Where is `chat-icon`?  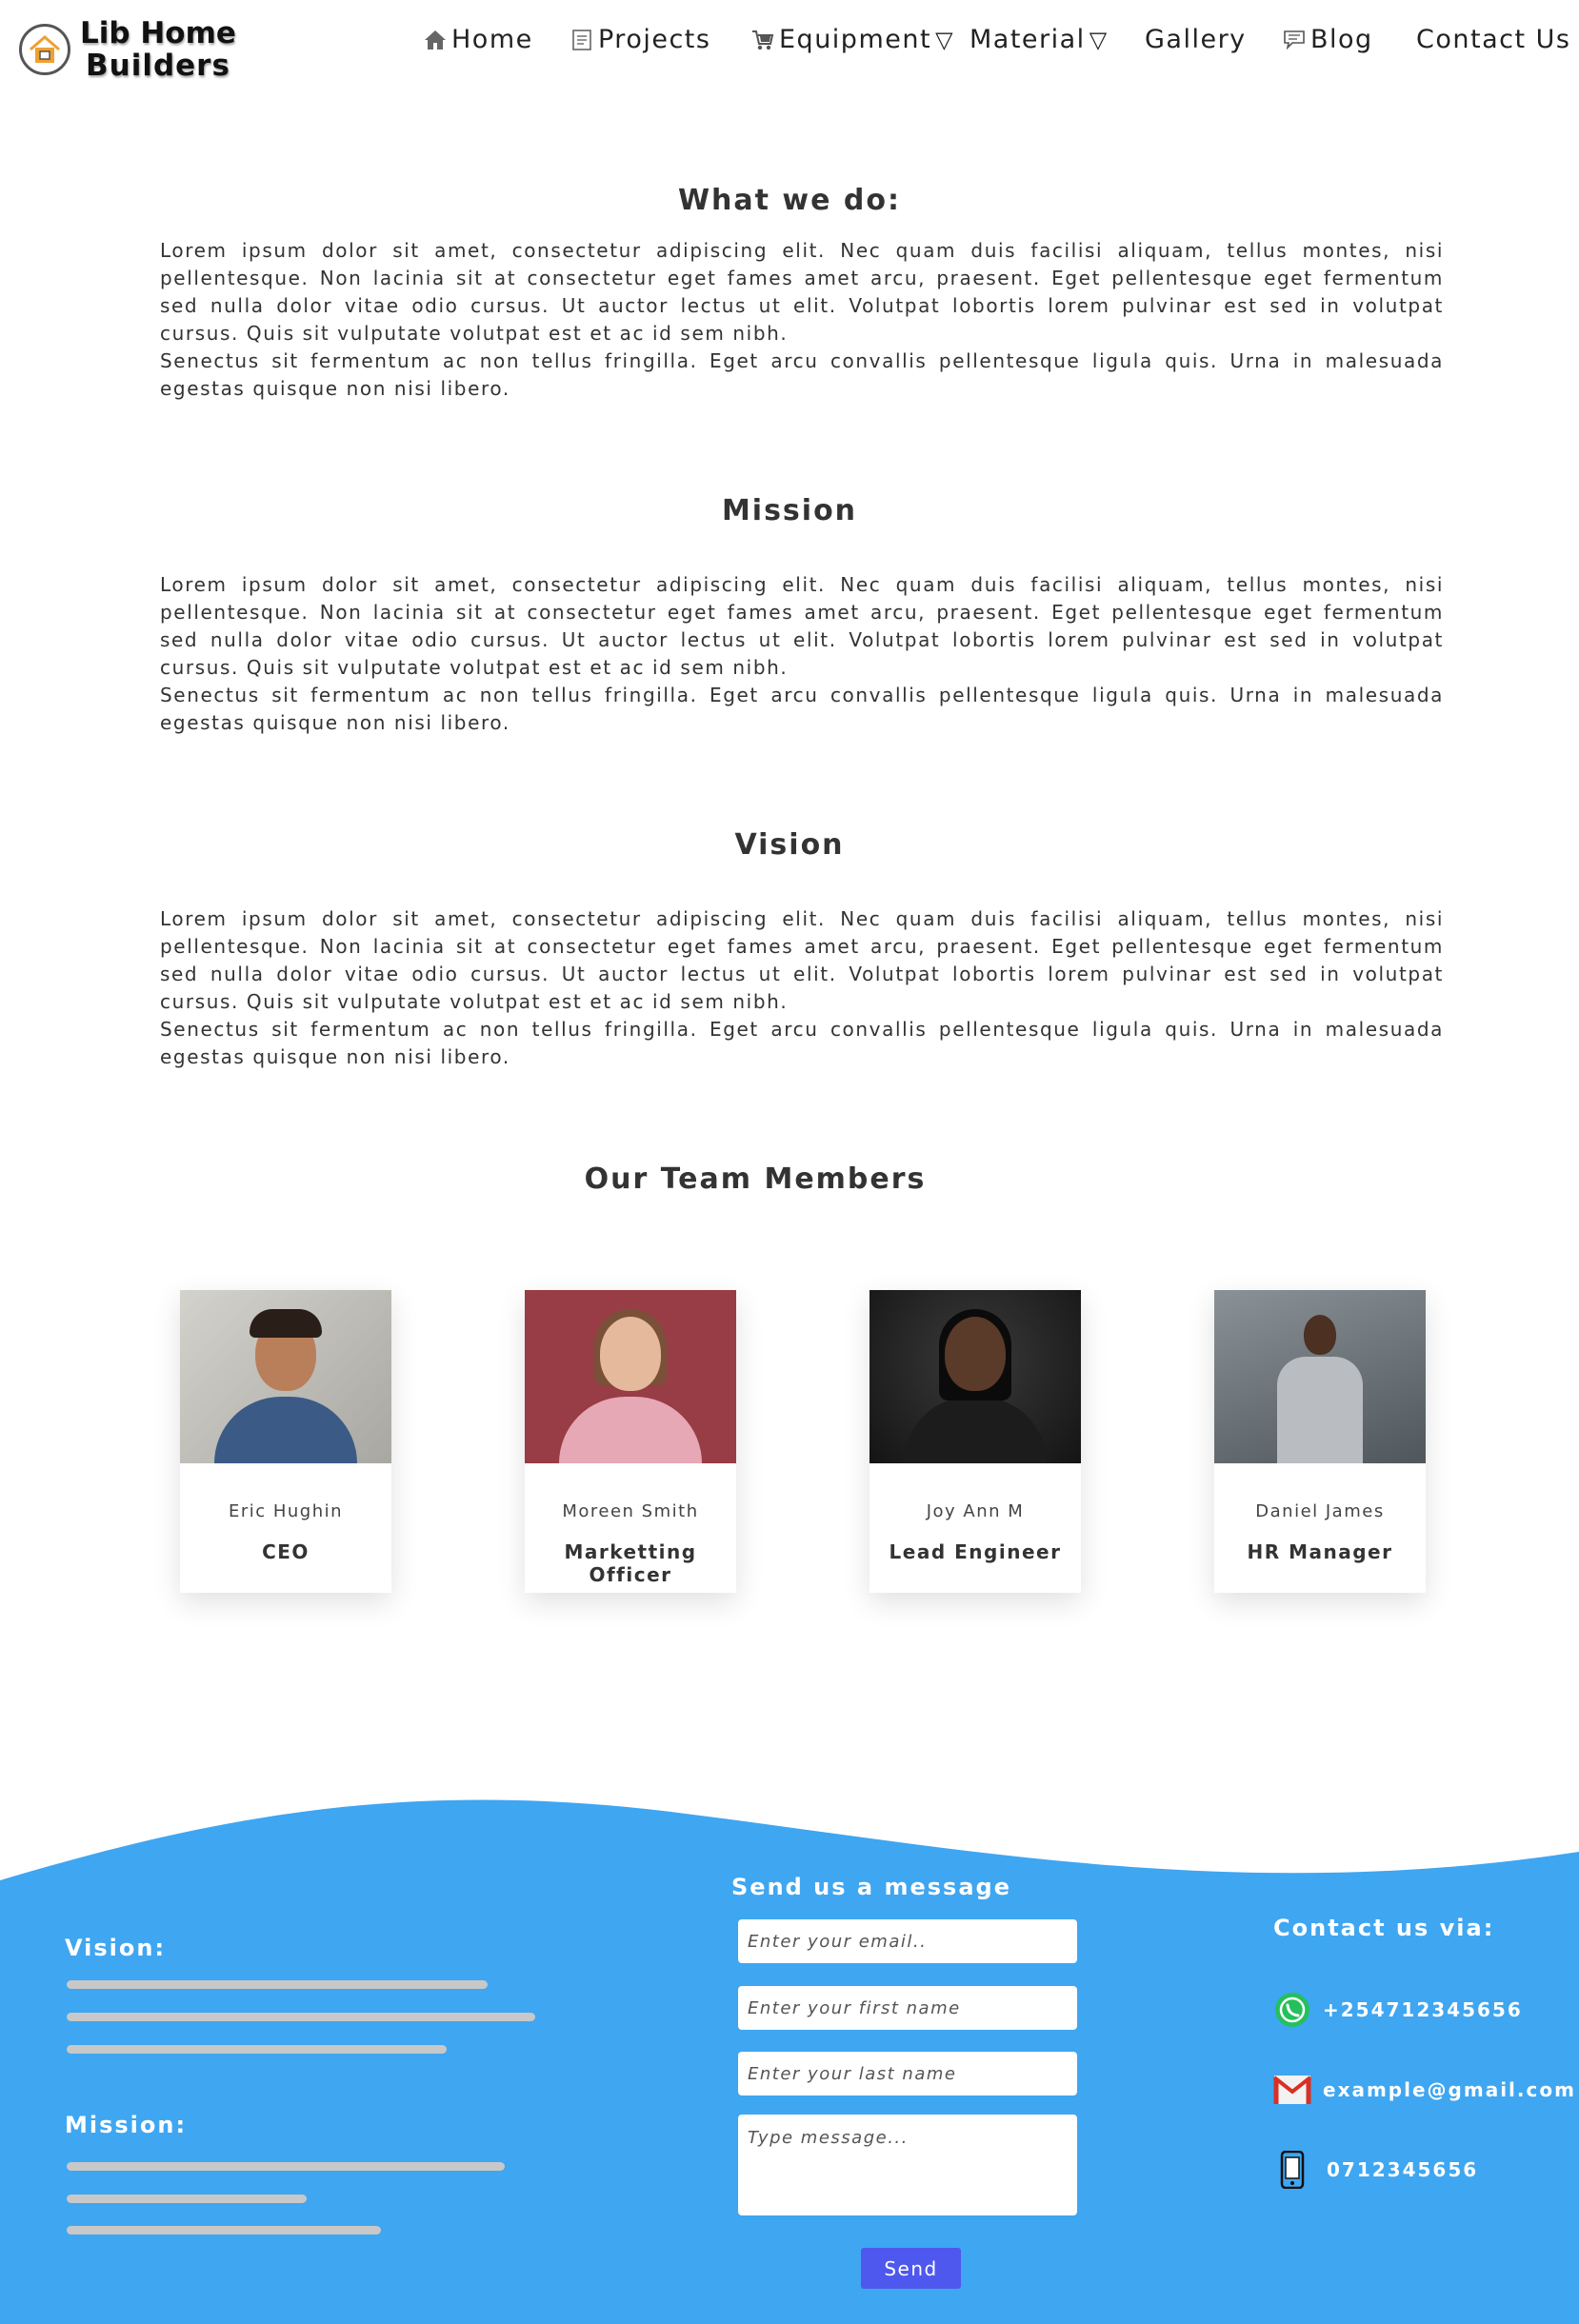 chat-icon is located at coordinates (1294, 40).